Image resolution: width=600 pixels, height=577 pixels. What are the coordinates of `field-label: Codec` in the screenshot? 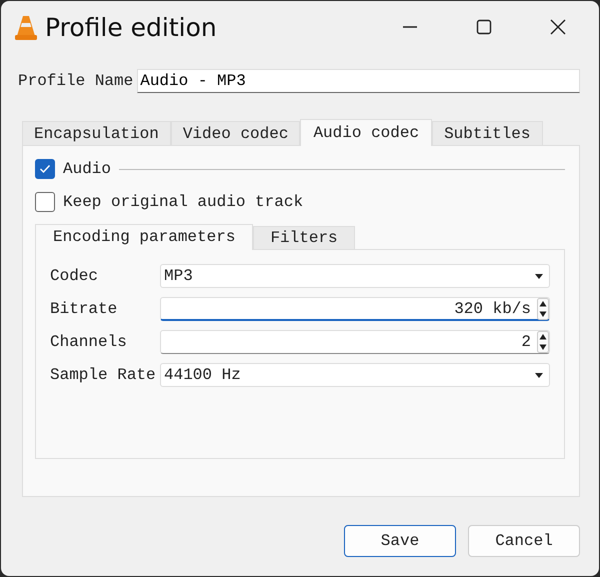 It's located at (75, 276).